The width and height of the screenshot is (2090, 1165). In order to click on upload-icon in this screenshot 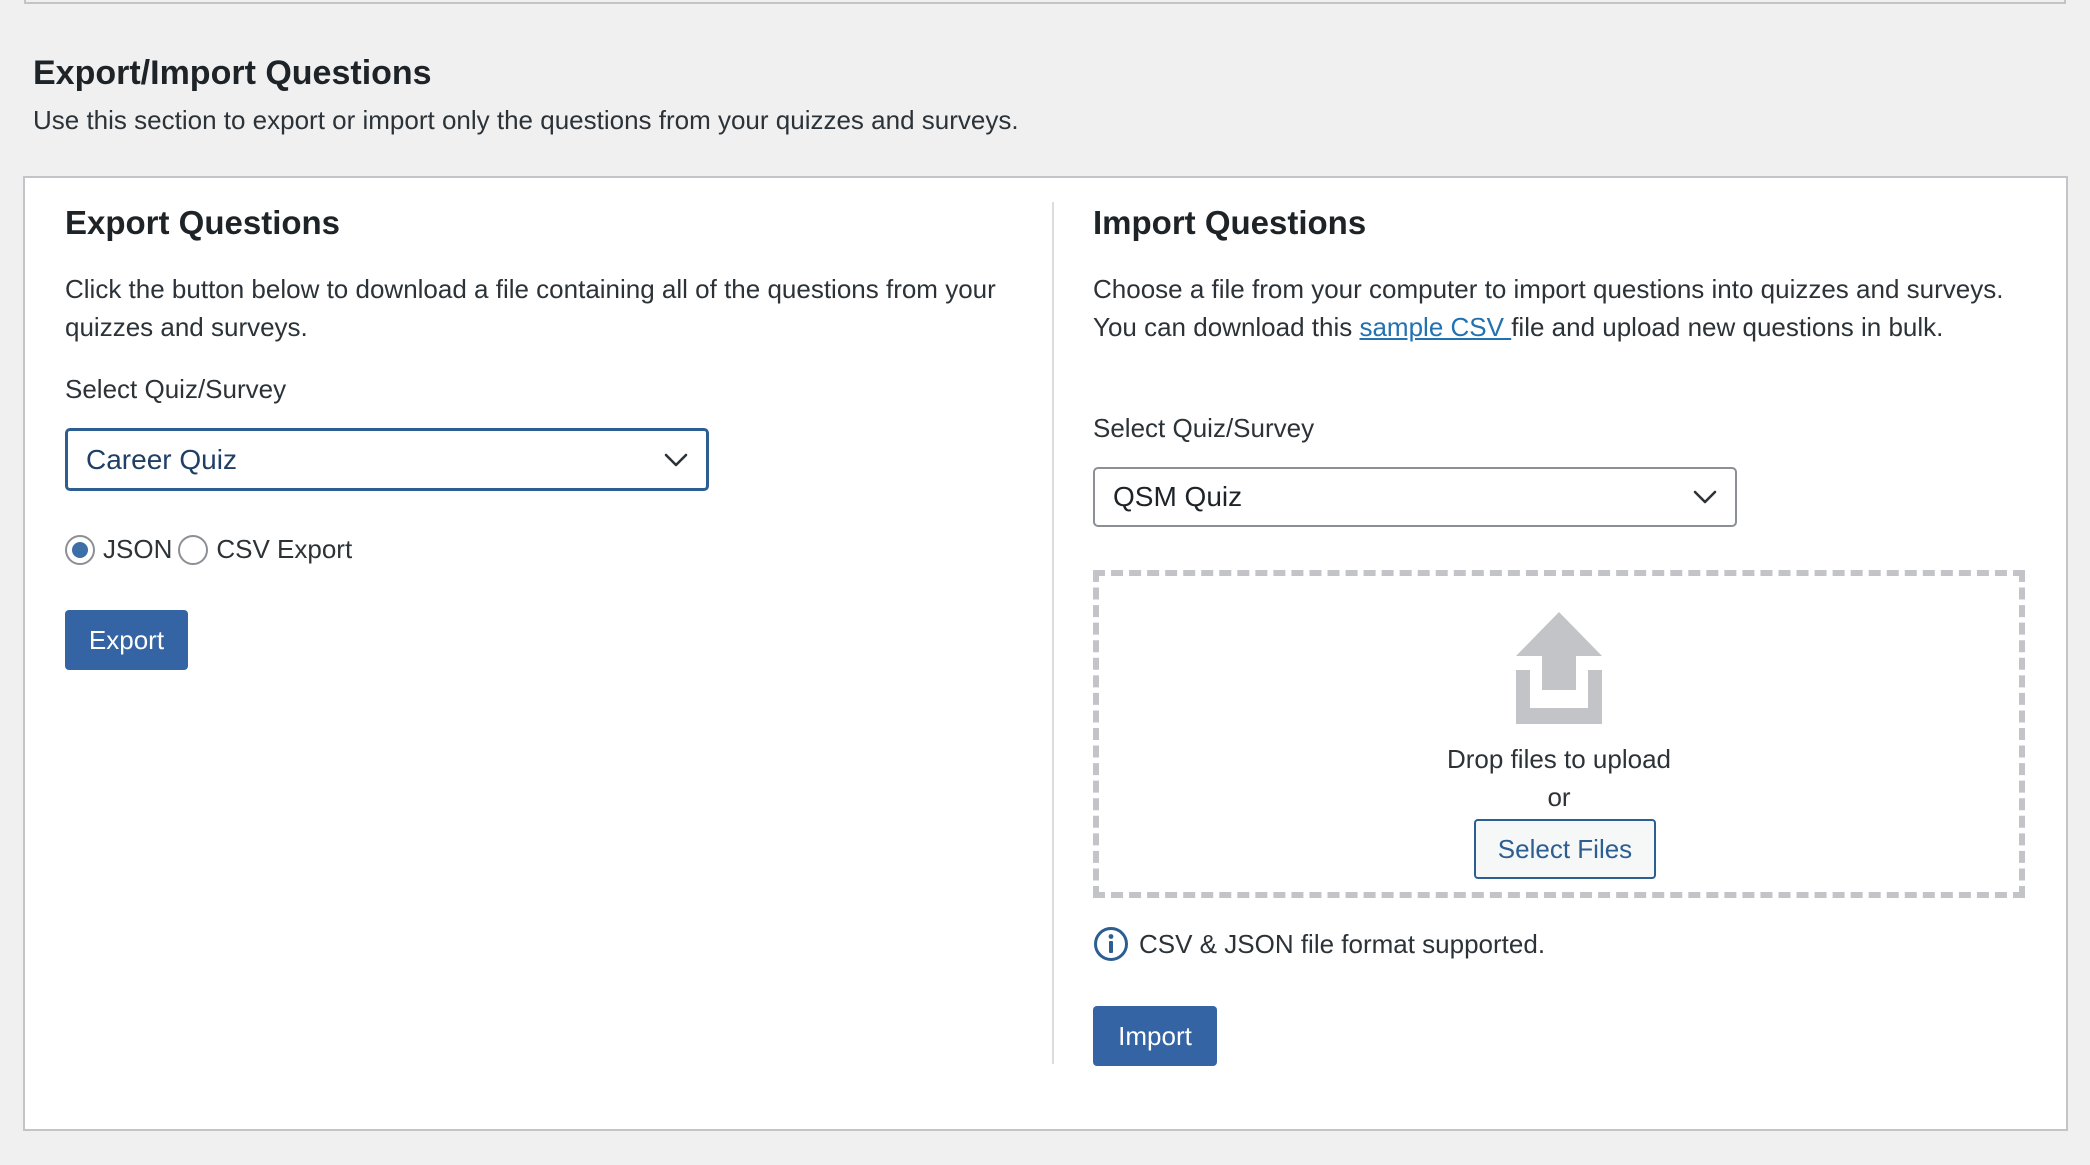, I will do `click(1559, 668)`.